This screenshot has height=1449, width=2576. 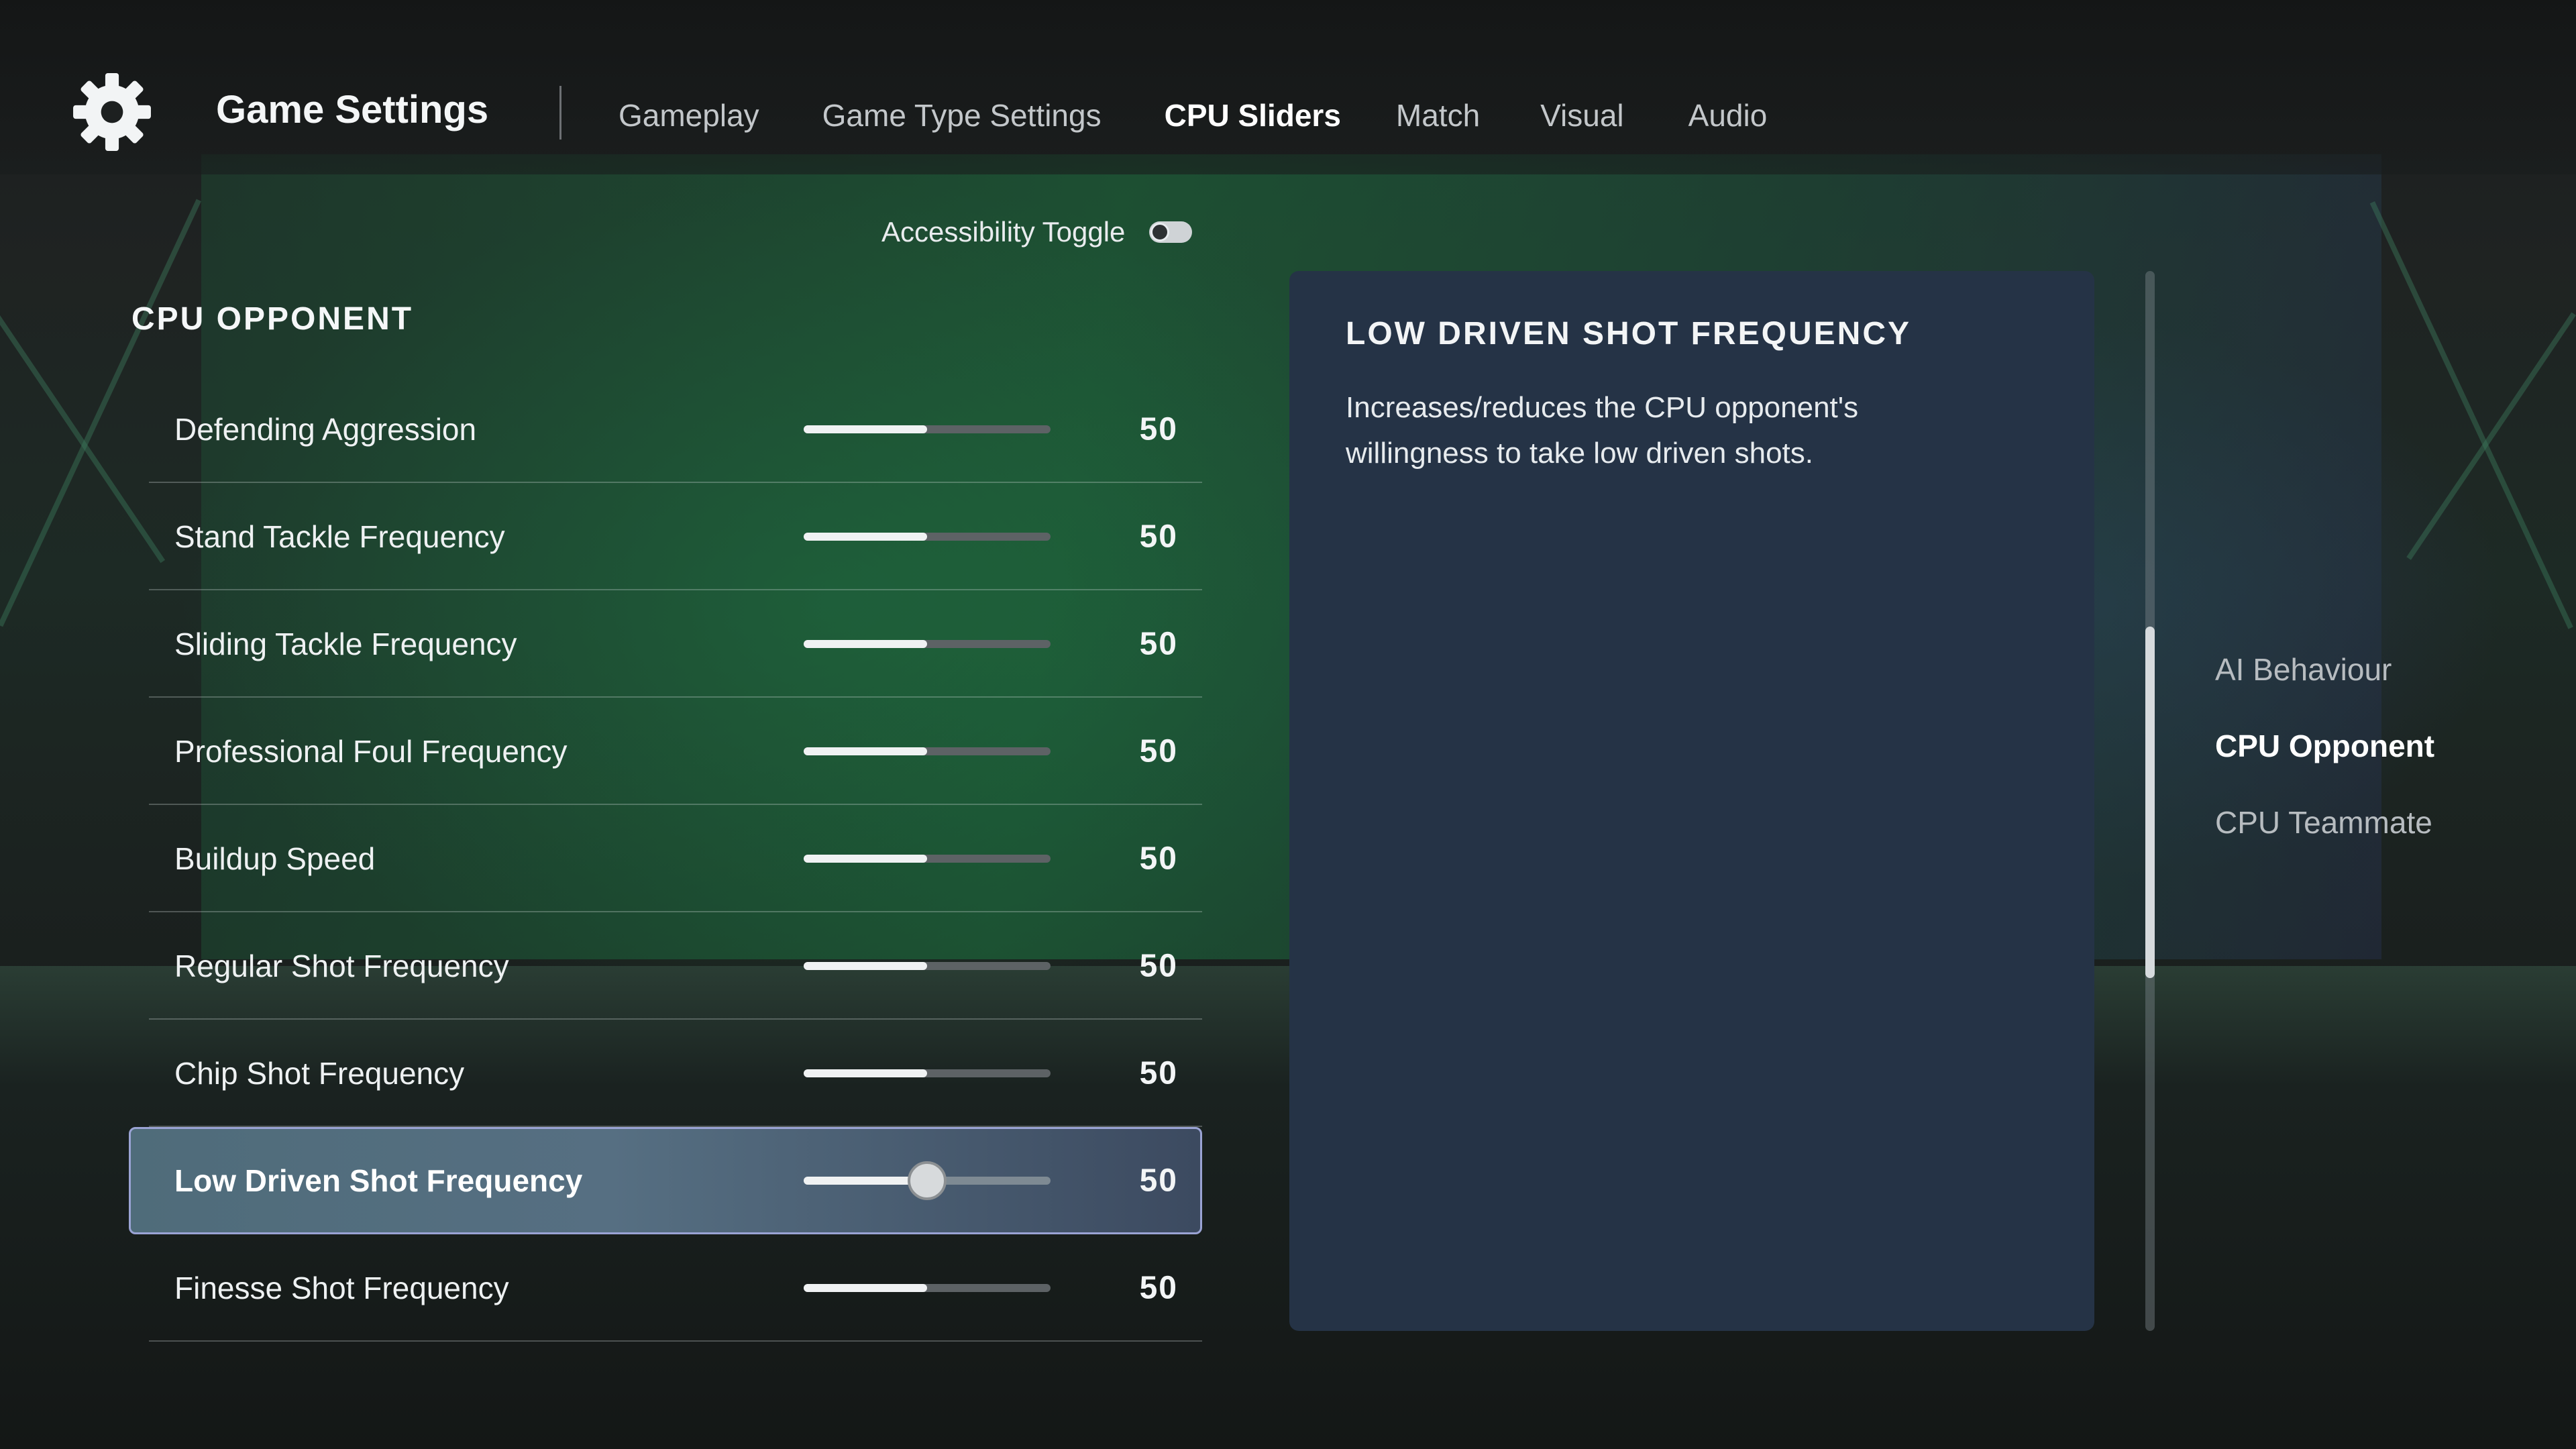 What do you see at coordinates (2324, 839) in the screenshot?
I see `category-cpu-teammate: CPU Teammate` at bounding box center [2324, 839].